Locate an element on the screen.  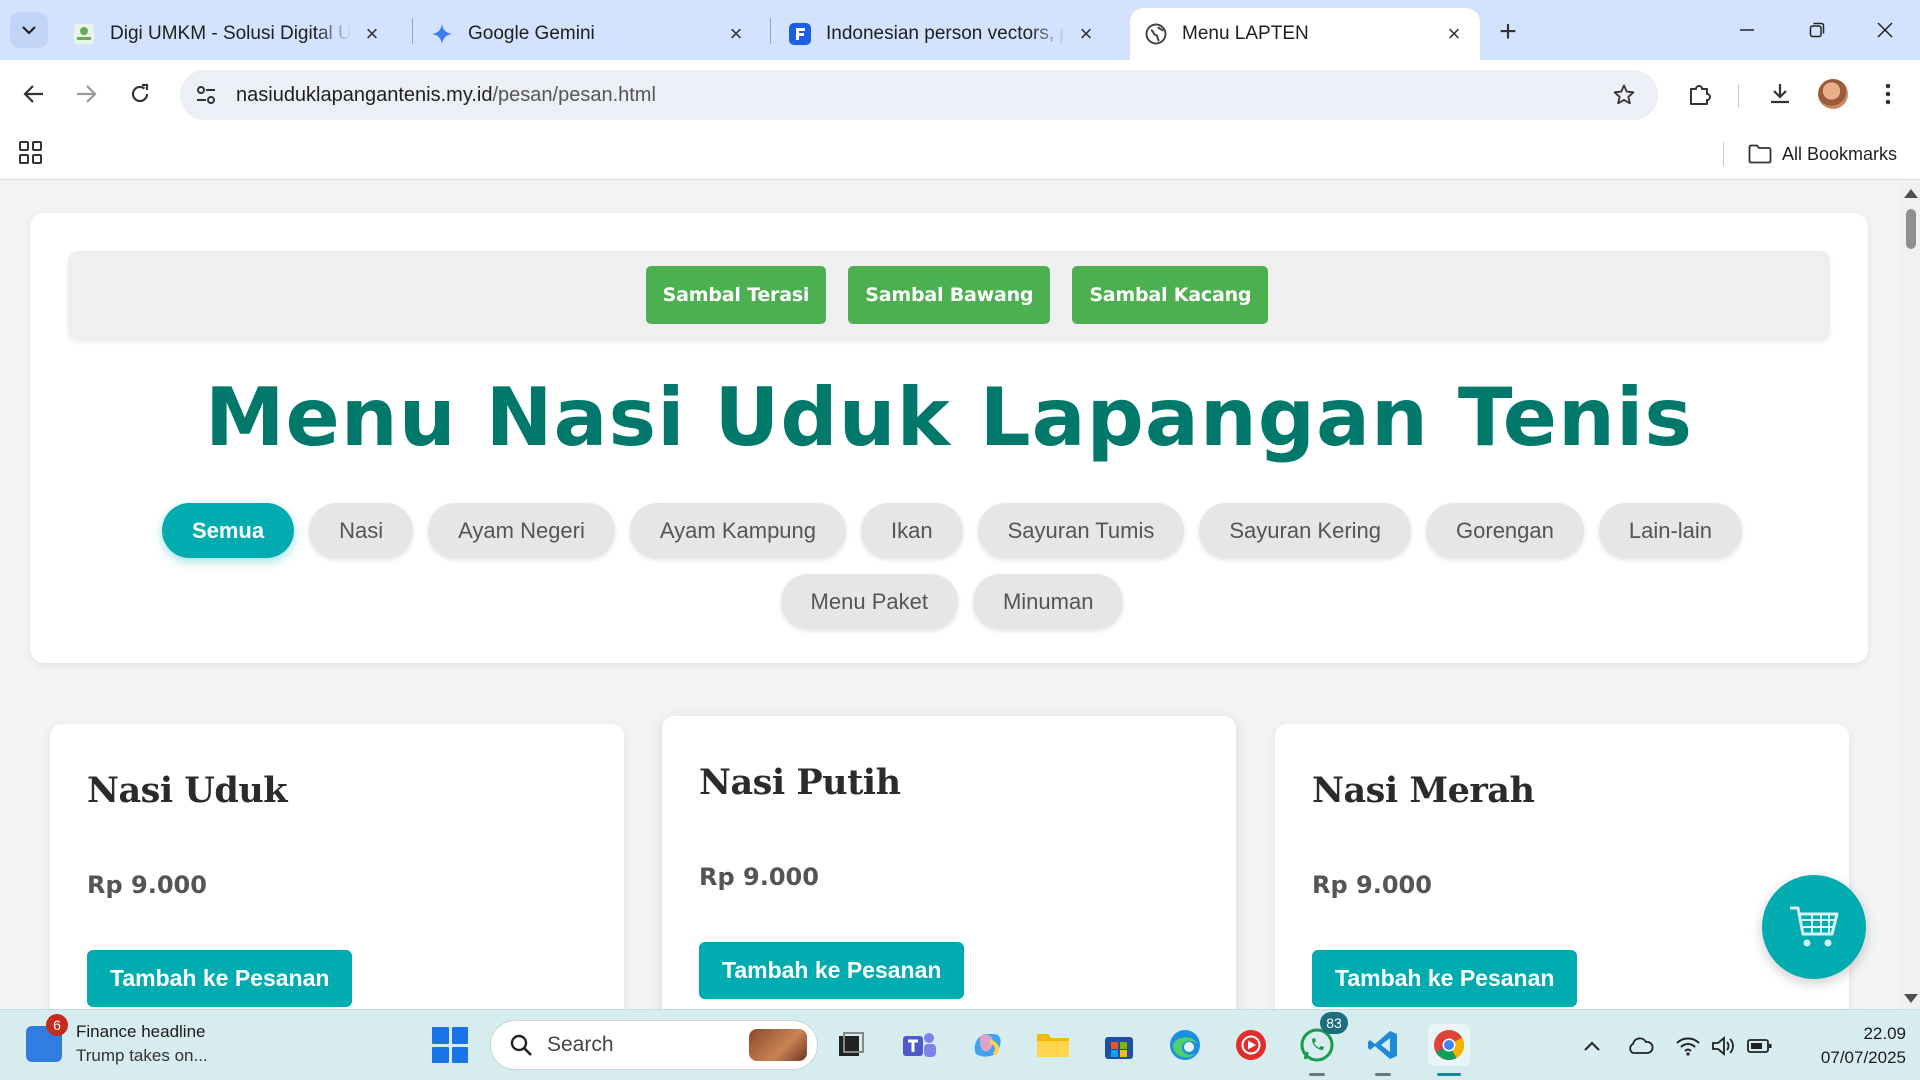
back-button is located at coordinates (34, 94).